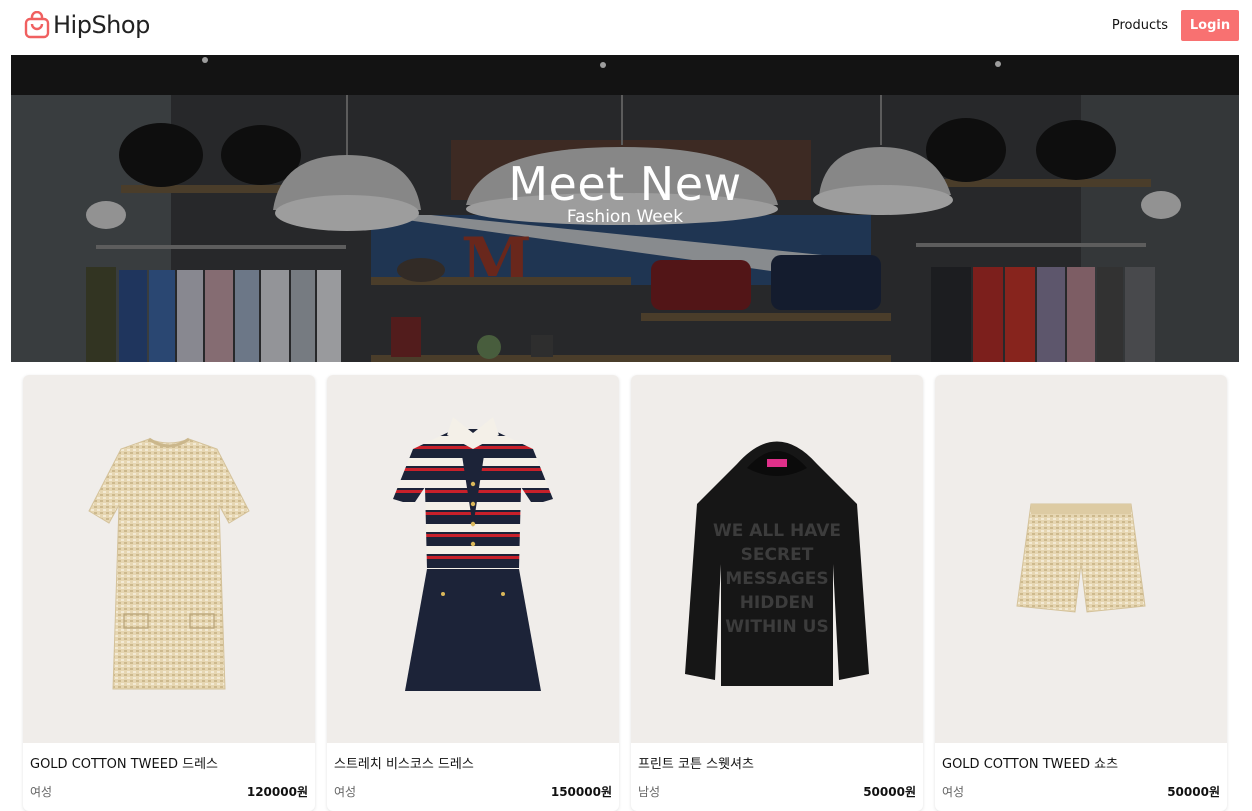 The image size is (1252, 811). I want to click on product-card: GOLD COTTON TWEED 드레스 여성 120000원, so click(169, 593).